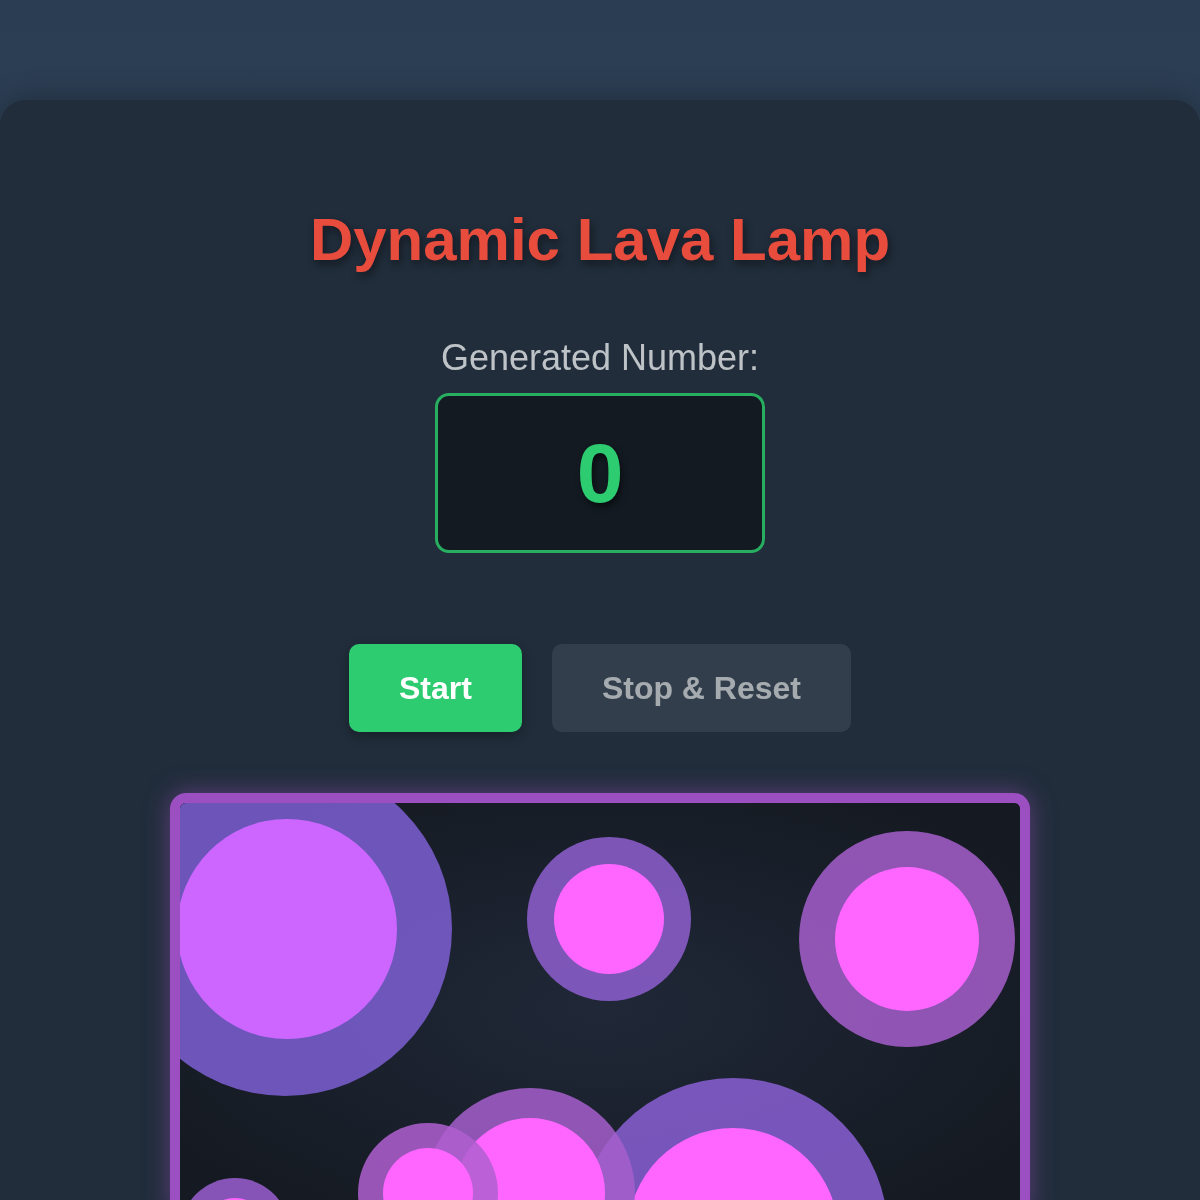 The width and height of the screenshot is (1200, 1200). What do you see at coordinates (600, 240) in the screenshot?
I see `app-title: Dynamic Lava Lamp` at bounding box center [600, 240].